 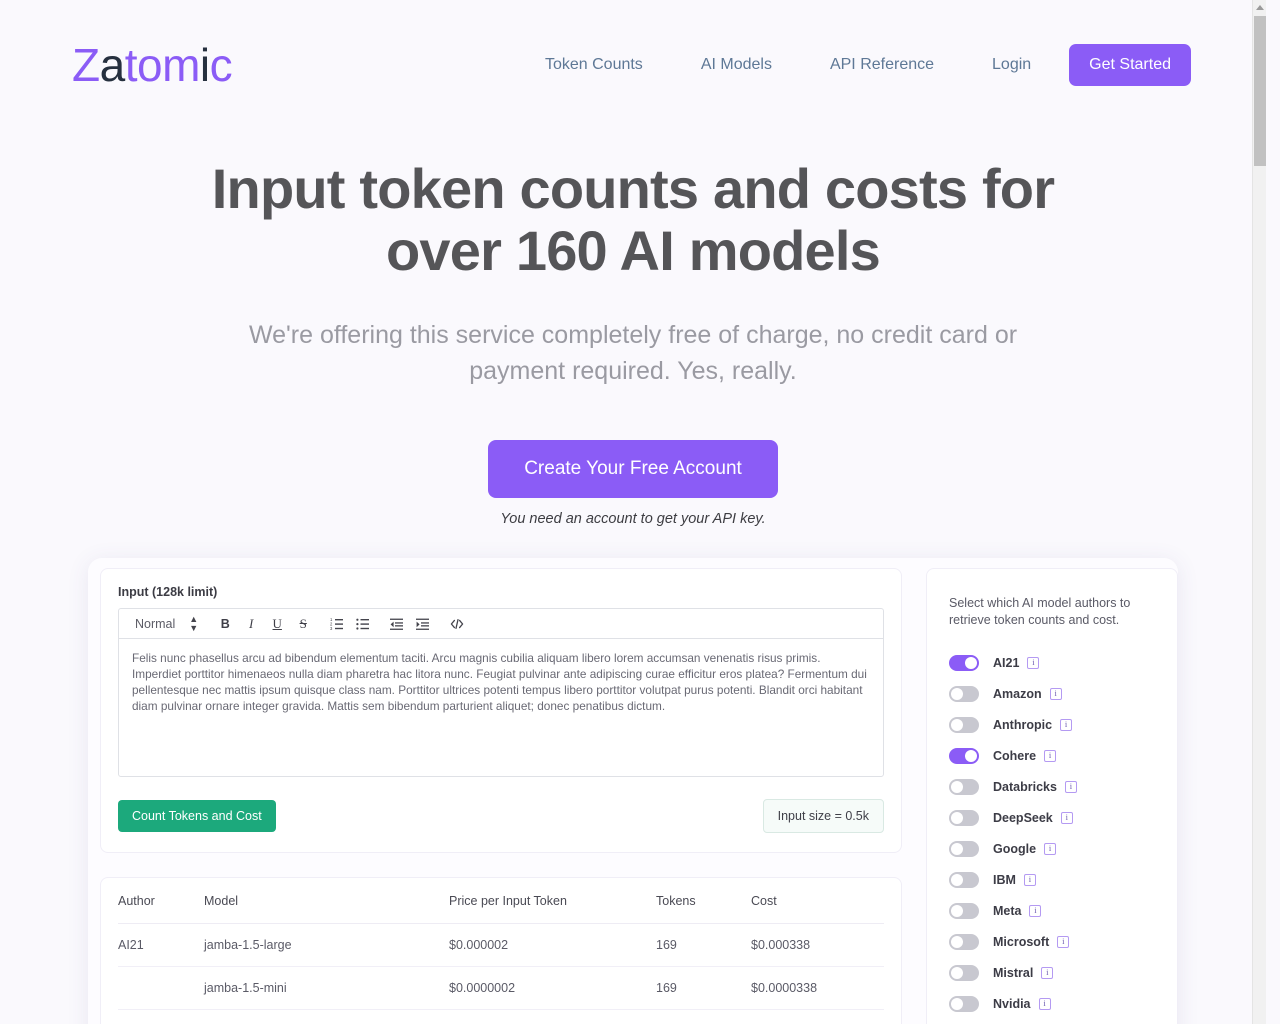 I want to click on nav-link-login: Login, so click(x=1016, y=65).